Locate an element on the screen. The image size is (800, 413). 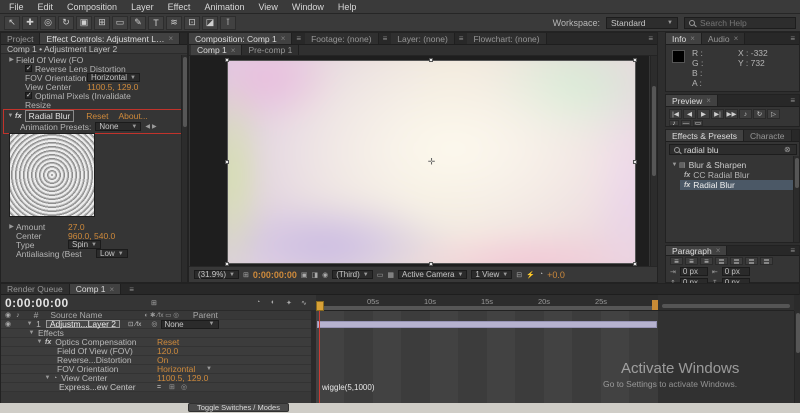
expression-graph-icon: ⊞ is located at coordinates (172, 387).